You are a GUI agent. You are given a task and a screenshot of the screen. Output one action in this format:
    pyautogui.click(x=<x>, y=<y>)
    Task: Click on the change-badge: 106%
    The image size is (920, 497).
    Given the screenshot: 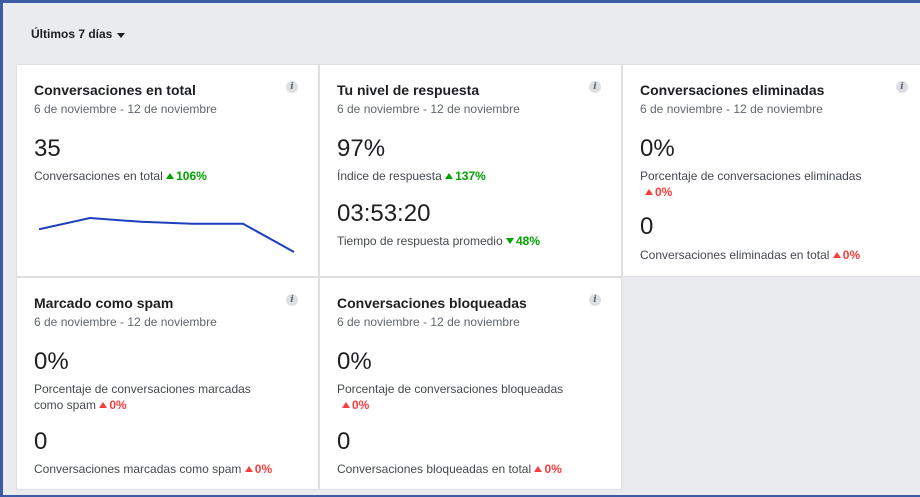 What is the action you would take?
    pyautogui.click(x=186, y=176)
    